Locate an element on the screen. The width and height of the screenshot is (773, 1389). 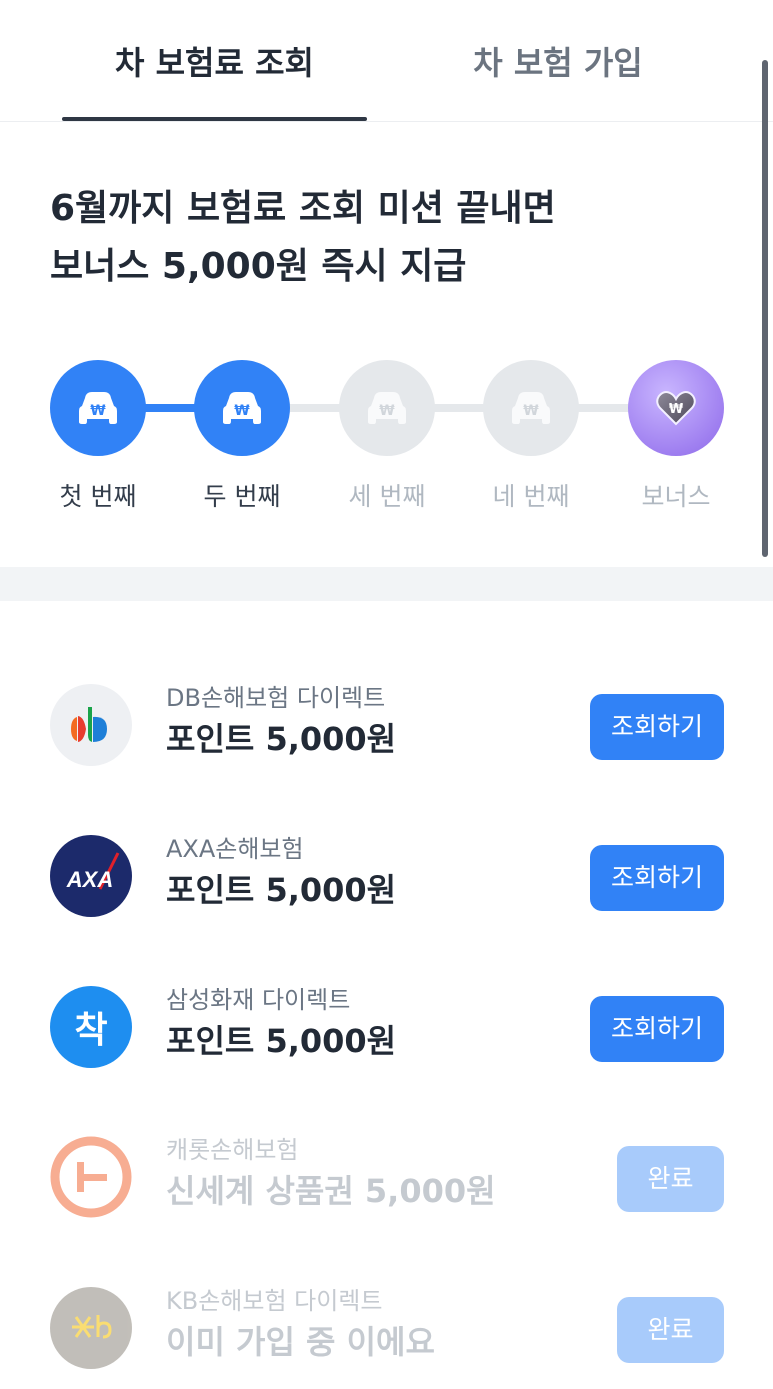
won-heart-icon: ₩ is located at coordinates (676, 408).